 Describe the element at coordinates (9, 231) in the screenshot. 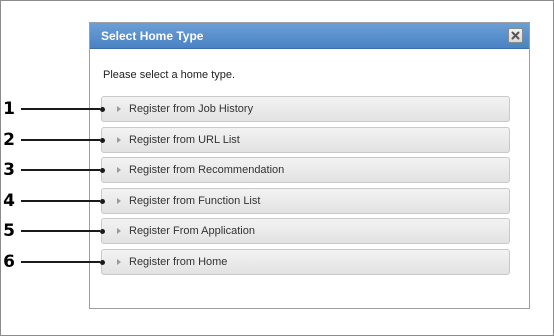

I see `callout-number-5: 5` at that location.